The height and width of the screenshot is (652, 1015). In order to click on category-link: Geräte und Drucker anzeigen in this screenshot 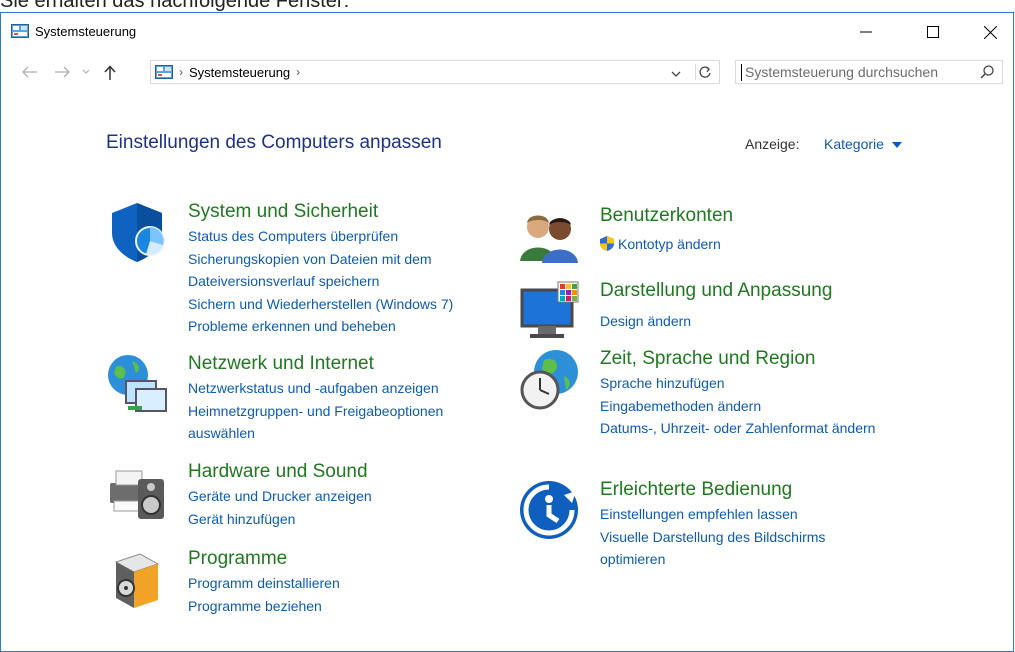, I will do `click(348, 496)`.